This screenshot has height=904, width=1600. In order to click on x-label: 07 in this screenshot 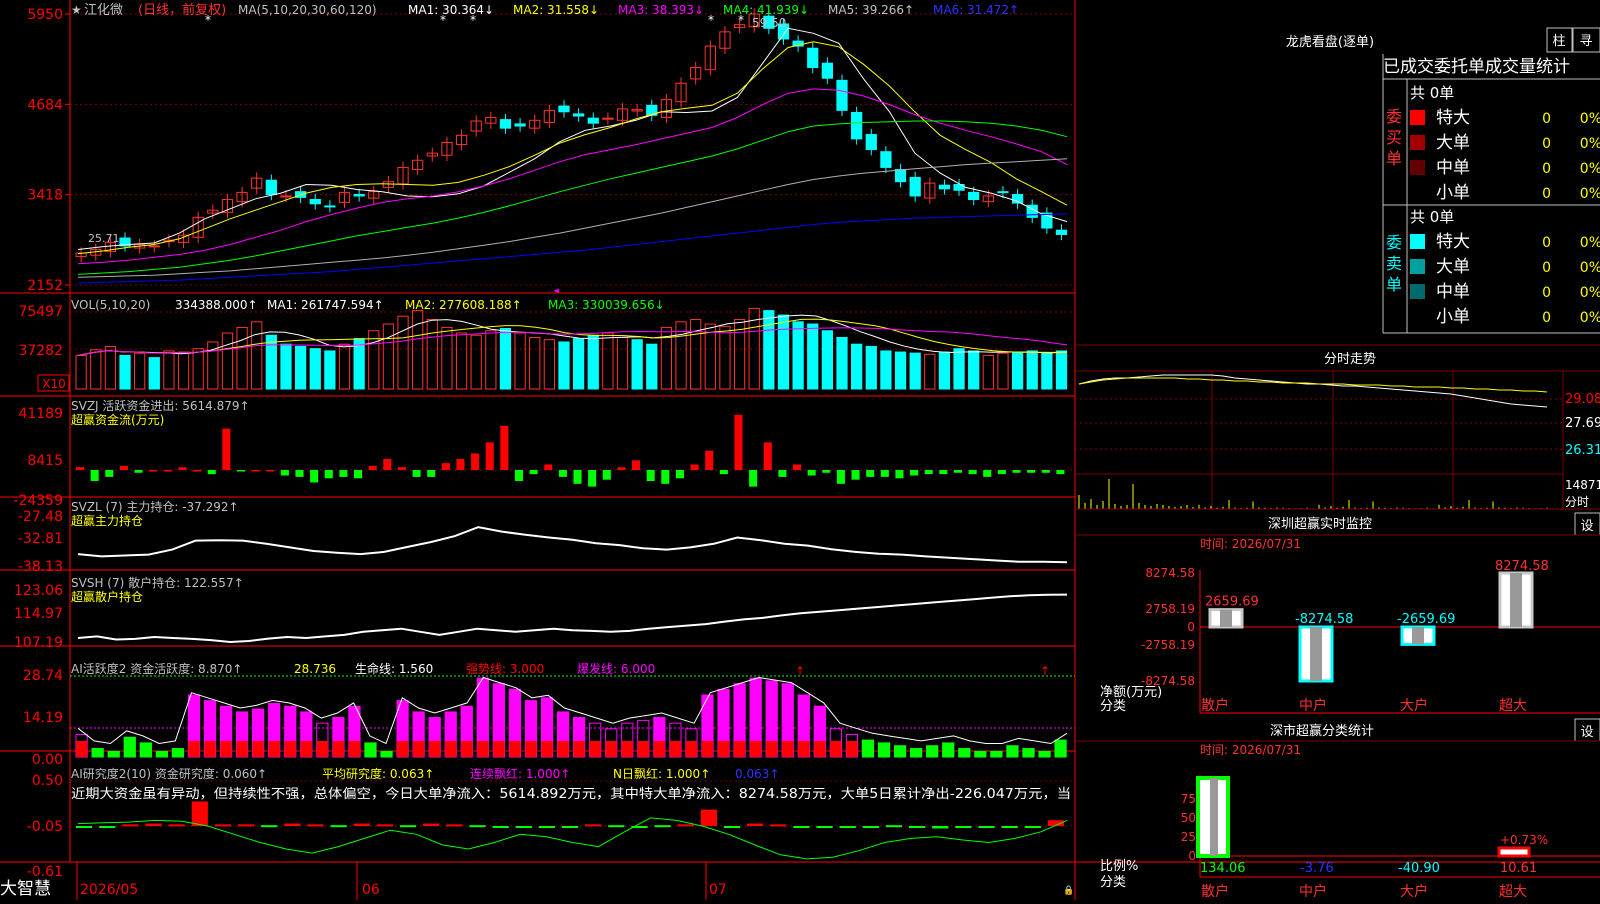, I will do `click(718, 890)`.